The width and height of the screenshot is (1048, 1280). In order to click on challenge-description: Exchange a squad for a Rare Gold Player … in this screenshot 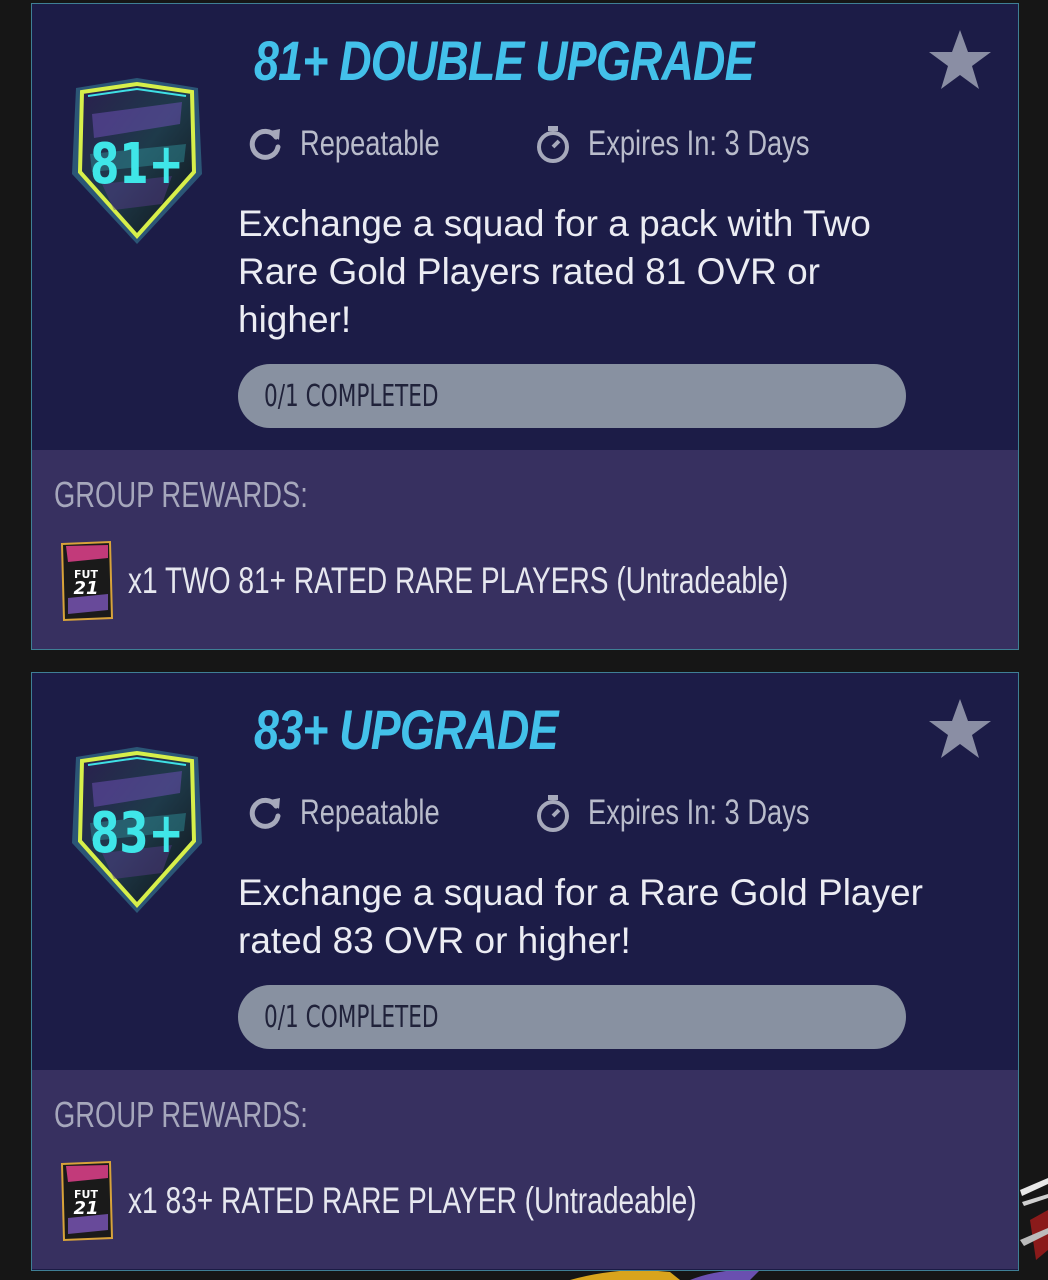, I will do `click(580, 916)`.